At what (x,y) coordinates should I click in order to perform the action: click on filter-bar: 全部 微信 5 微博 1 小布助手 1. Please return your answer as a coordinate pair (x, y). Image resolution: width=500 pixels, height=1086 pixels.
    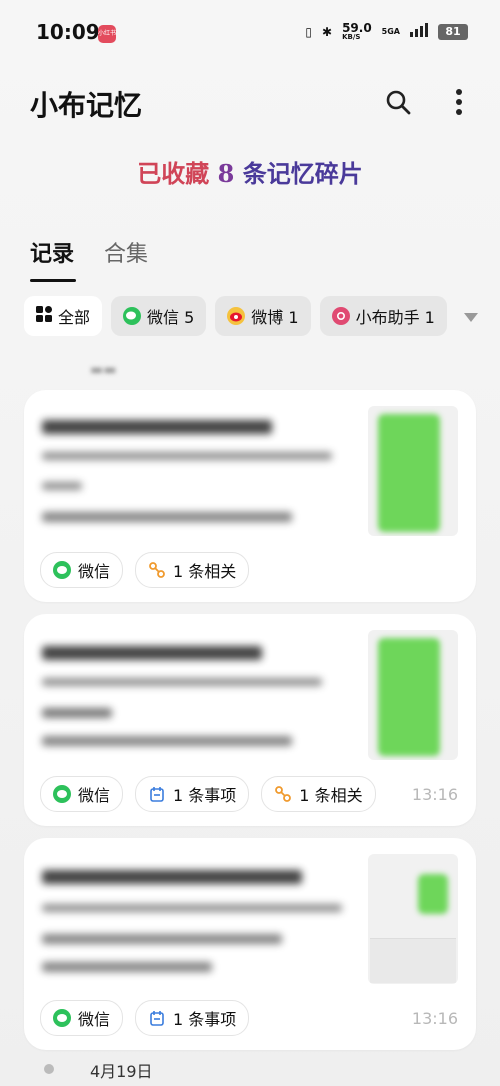
    Looking at the image, I should click on (235, 316).